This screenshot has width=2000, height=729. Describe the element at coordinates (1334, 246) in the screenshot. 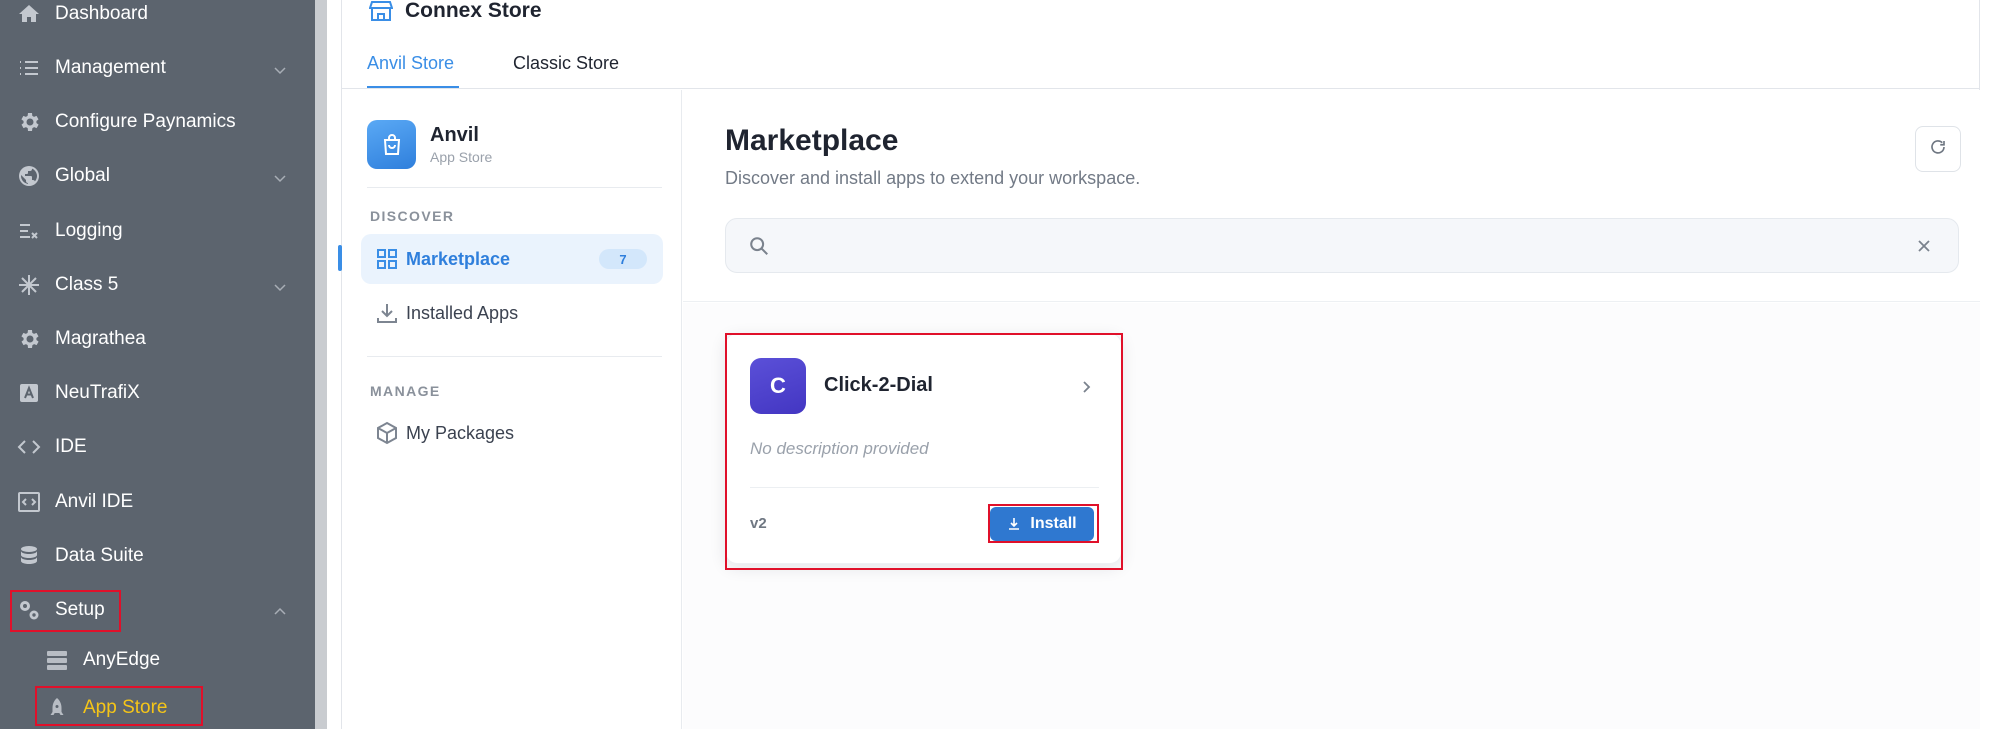

I see `search-input` at that location.